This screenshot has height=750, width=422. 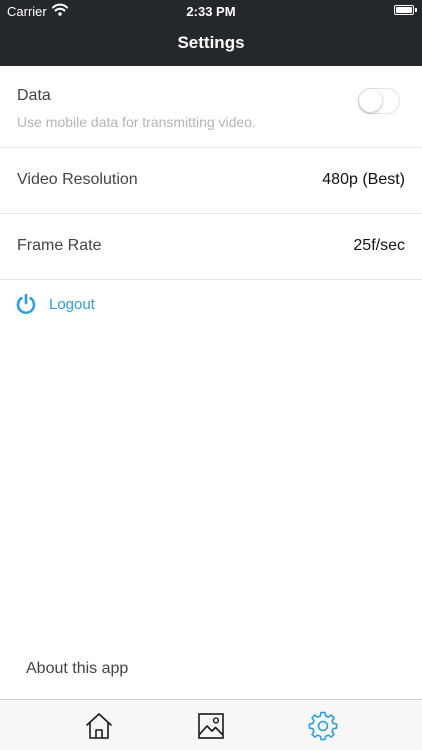 I want to click on status-bar: Carrier 2:33 PM, so click(x=211, y=11).